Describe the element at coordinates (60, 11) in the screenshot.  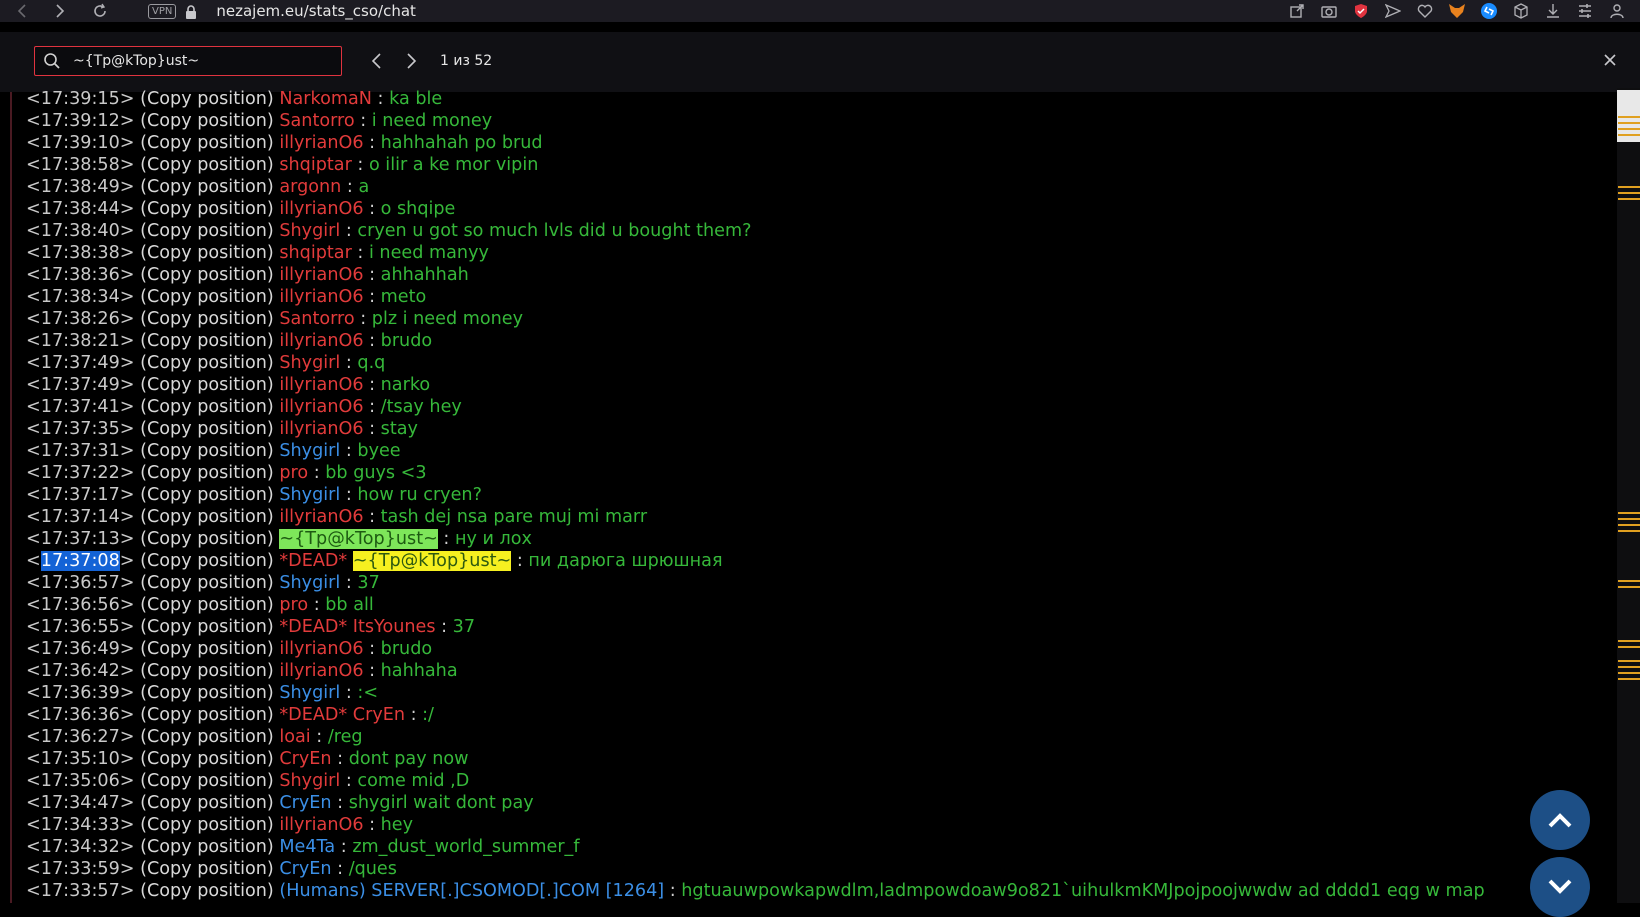
I see `forward-icon` at that location.